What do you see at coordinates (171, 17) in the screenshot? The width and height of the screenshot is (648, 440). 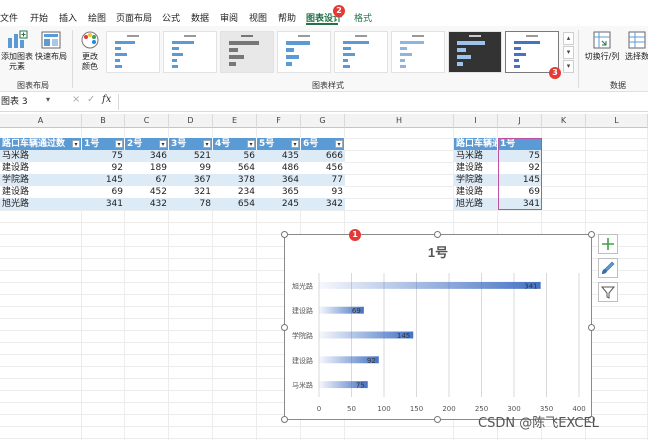 I see `tab-5: 公式` at bounding box center [171, 17].